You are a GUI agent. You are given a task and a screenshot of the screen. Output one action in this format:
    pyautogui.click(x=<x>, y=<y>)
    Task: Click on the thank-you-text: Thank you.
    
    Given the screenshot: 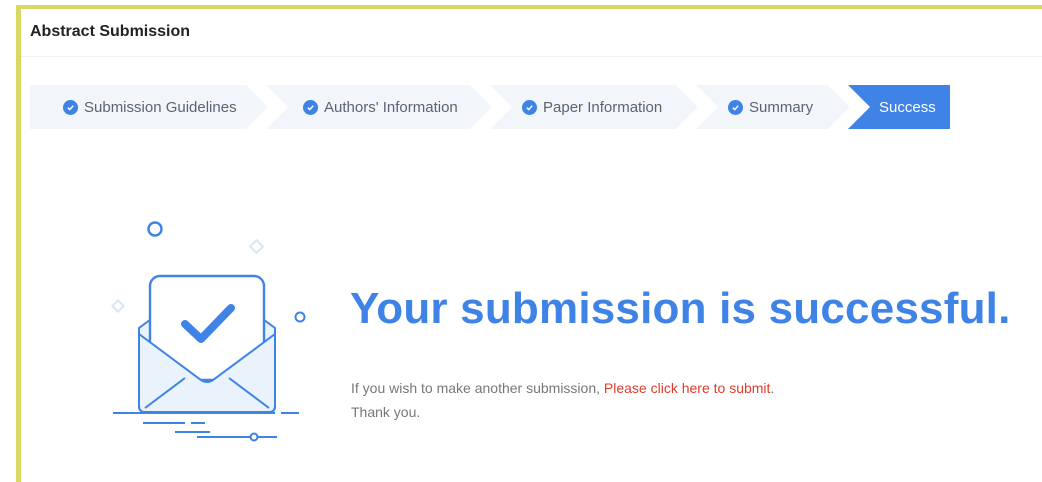 What is the action you would take?
    pyautogui.click(x=386, y=412)
    